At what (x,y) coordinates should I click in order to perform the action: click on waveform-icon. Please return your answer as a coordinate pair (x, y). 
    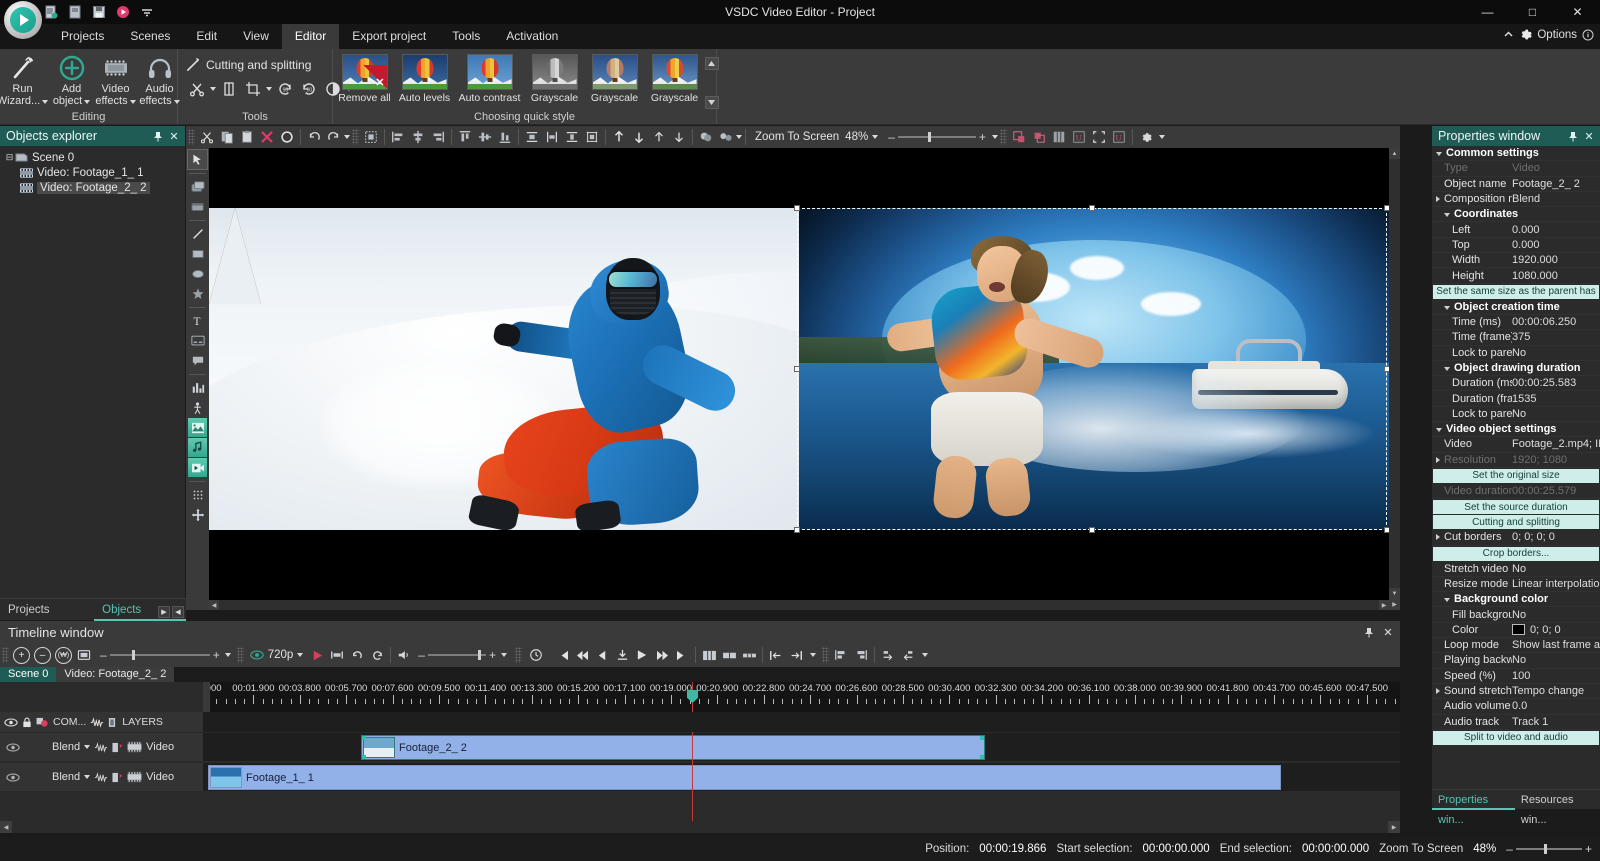
    Looking at the image, I should click on (97, 722).